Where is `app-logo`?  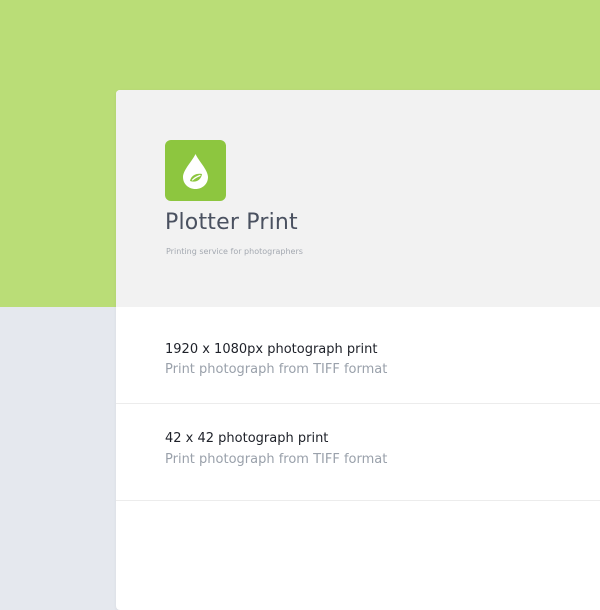
app-logo is located at coordinates (195, 170).